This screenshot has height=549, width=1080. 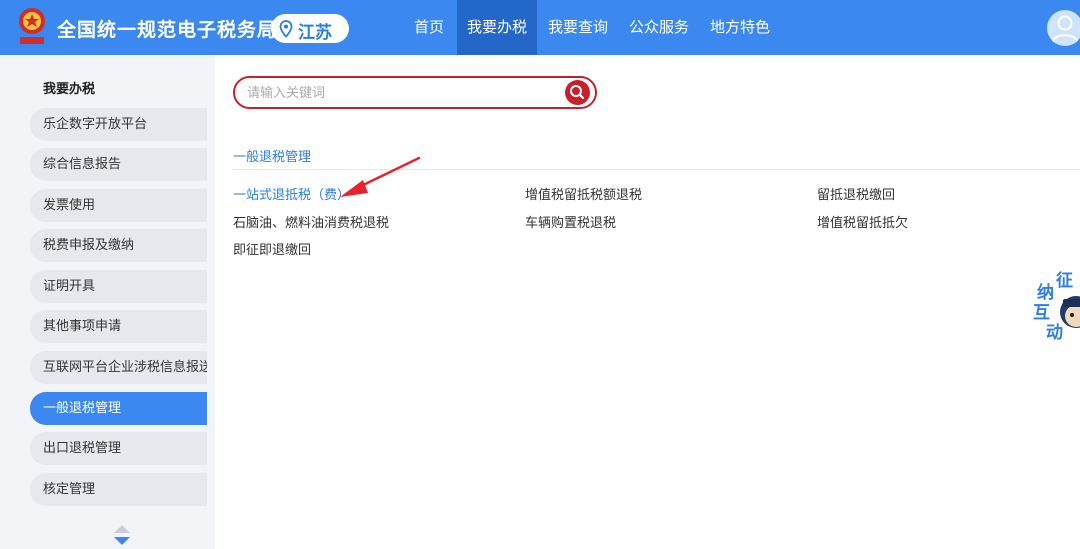 What do you see at coordinates (122, 535) in the screenshot?
I see `scroll-arrows-icon` at bounding box center [122, 535].